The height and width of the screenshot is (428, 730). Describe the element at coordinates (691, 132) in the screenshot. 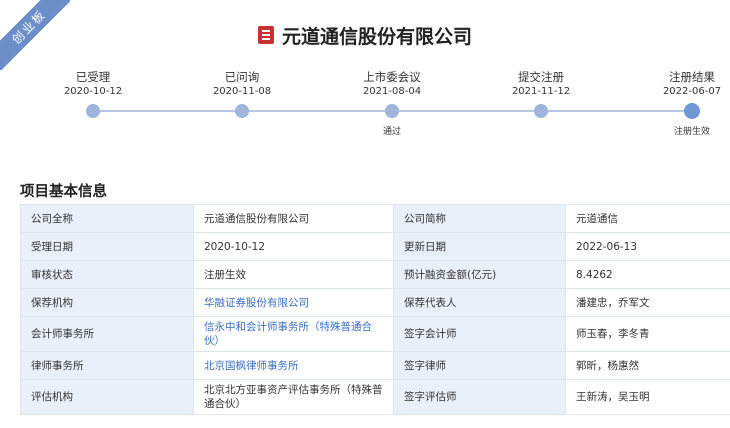

I see `step-result-note: 注册生效` at that location.